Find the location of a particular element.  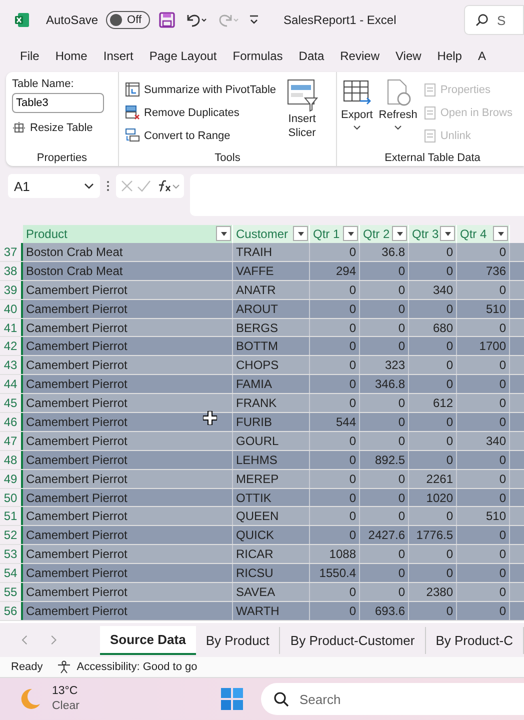

column-header: Qtr 4 is located at coordinates (483, 233).